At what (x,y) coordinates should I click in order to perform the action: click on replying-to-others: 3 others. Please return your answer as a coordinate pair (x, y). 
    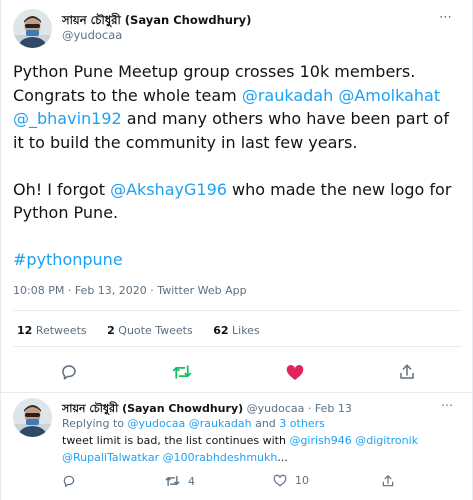
    Looking at the image, I should click on (302, 423).